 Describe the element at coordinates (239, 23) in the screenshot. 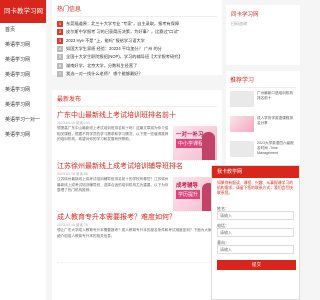

I see `qr-subtitle: 扫码咨询` at that location.